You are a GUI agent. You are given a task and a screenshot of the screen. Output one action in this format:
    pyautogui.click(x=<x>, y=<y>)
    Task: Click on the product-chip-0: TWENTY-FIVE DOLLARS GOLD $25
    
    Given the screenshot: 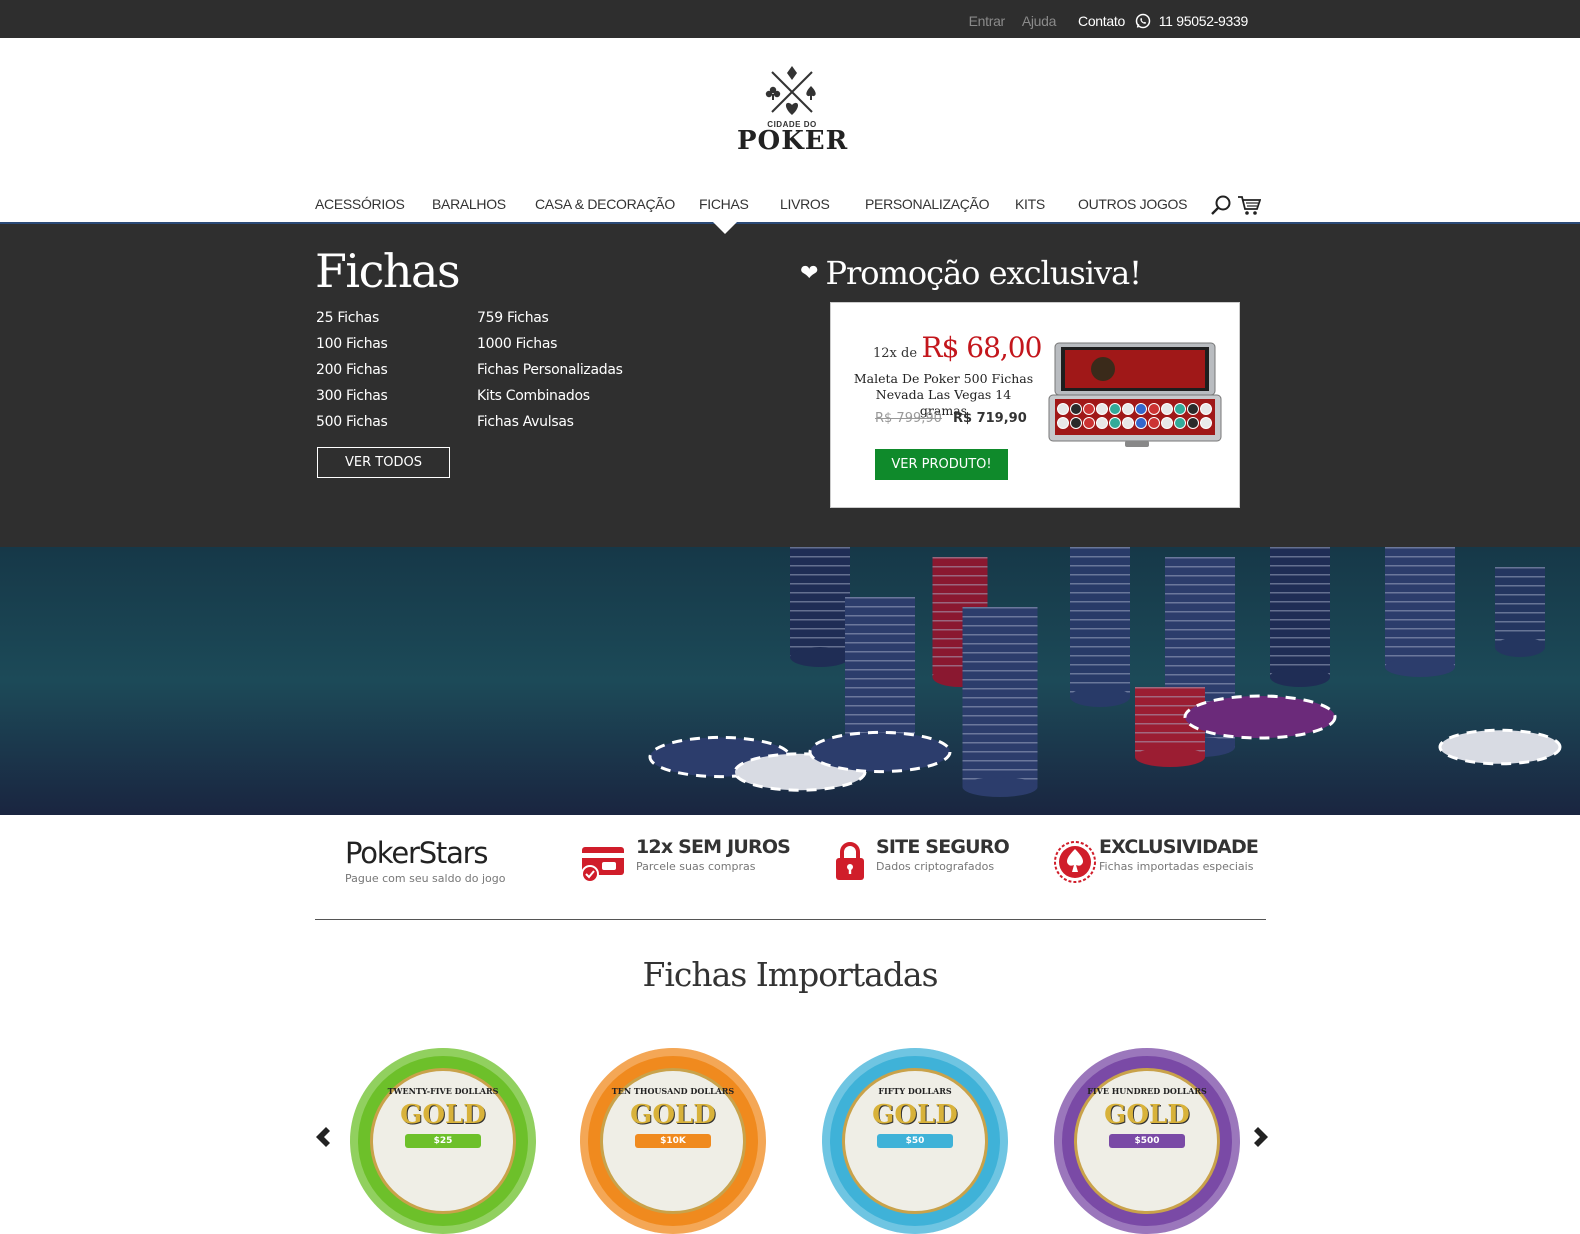 What is the action you would take?
    pyautogui.click(x=443, y=1141)
    